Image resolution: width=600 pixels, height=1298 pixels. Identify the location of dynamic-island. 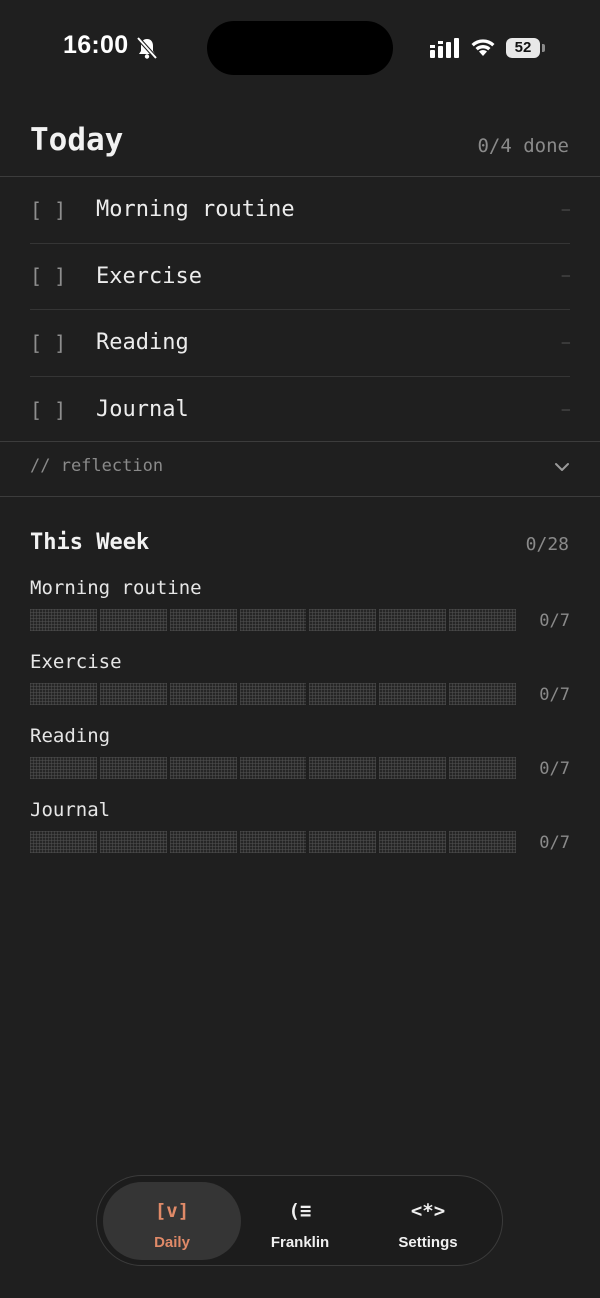
(300, 48).